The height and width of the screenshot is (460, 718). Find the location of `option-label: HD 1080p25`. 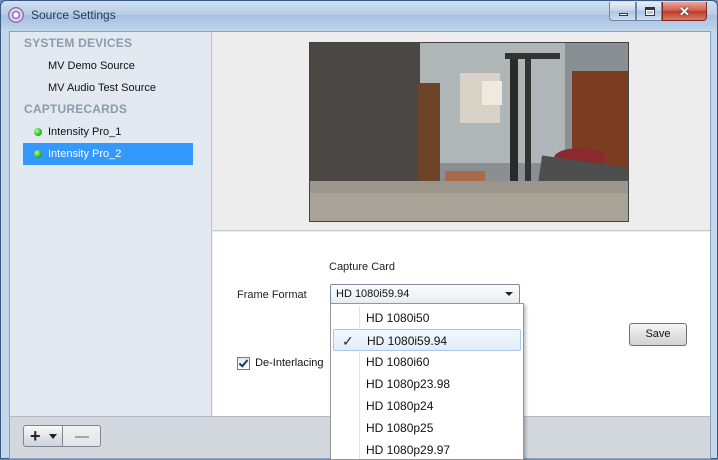

option-label: HD 1080p25 is located at coordinates (400, 428).